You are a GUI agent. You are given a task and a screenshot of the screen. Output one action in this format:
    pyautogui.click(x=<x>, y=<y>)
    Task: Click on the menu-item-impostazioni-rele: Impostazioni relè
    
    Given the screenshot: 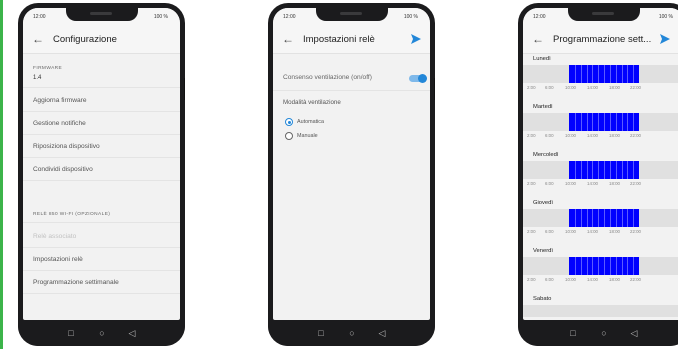 What is the action you would take?
    pyautogui.click(x=101, y=260)
    